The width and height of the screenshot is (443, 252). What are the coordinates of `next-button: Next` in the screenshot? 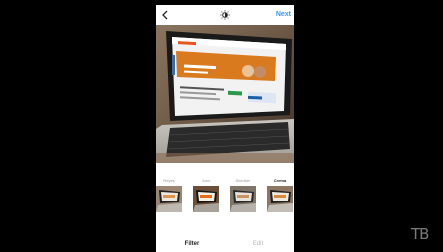 It's located at (283, 15).